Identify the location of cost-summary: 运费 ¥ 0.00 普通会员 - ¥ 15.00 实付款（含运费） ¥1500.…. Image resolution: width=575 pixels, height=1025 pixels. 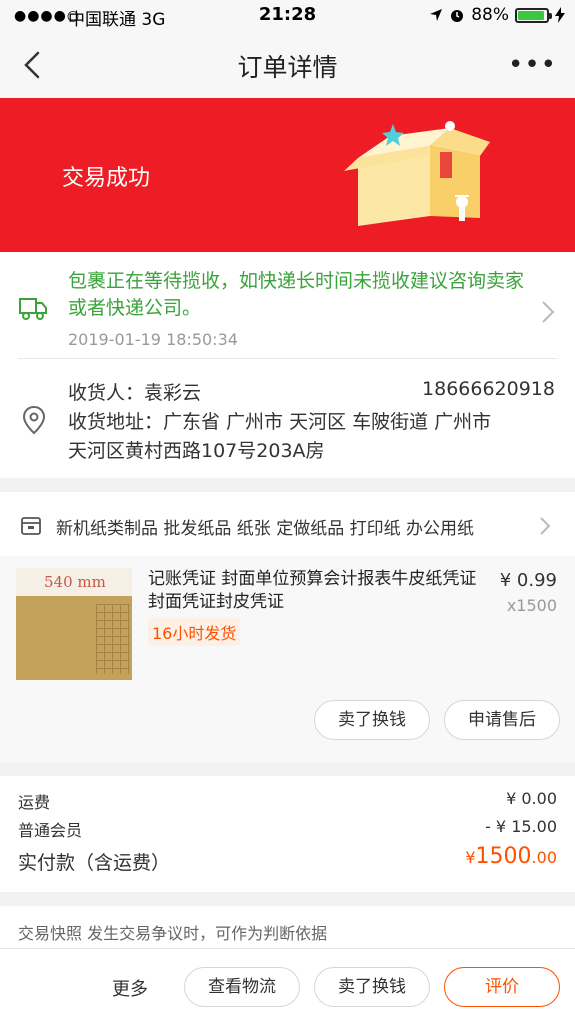
(287, 834).